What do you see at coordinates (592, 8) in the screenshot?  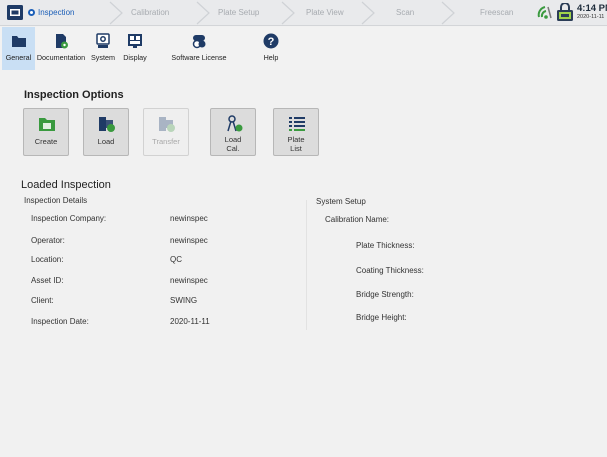 I see `clock-time: 4:14 PM` at bounding box center [592, 8].